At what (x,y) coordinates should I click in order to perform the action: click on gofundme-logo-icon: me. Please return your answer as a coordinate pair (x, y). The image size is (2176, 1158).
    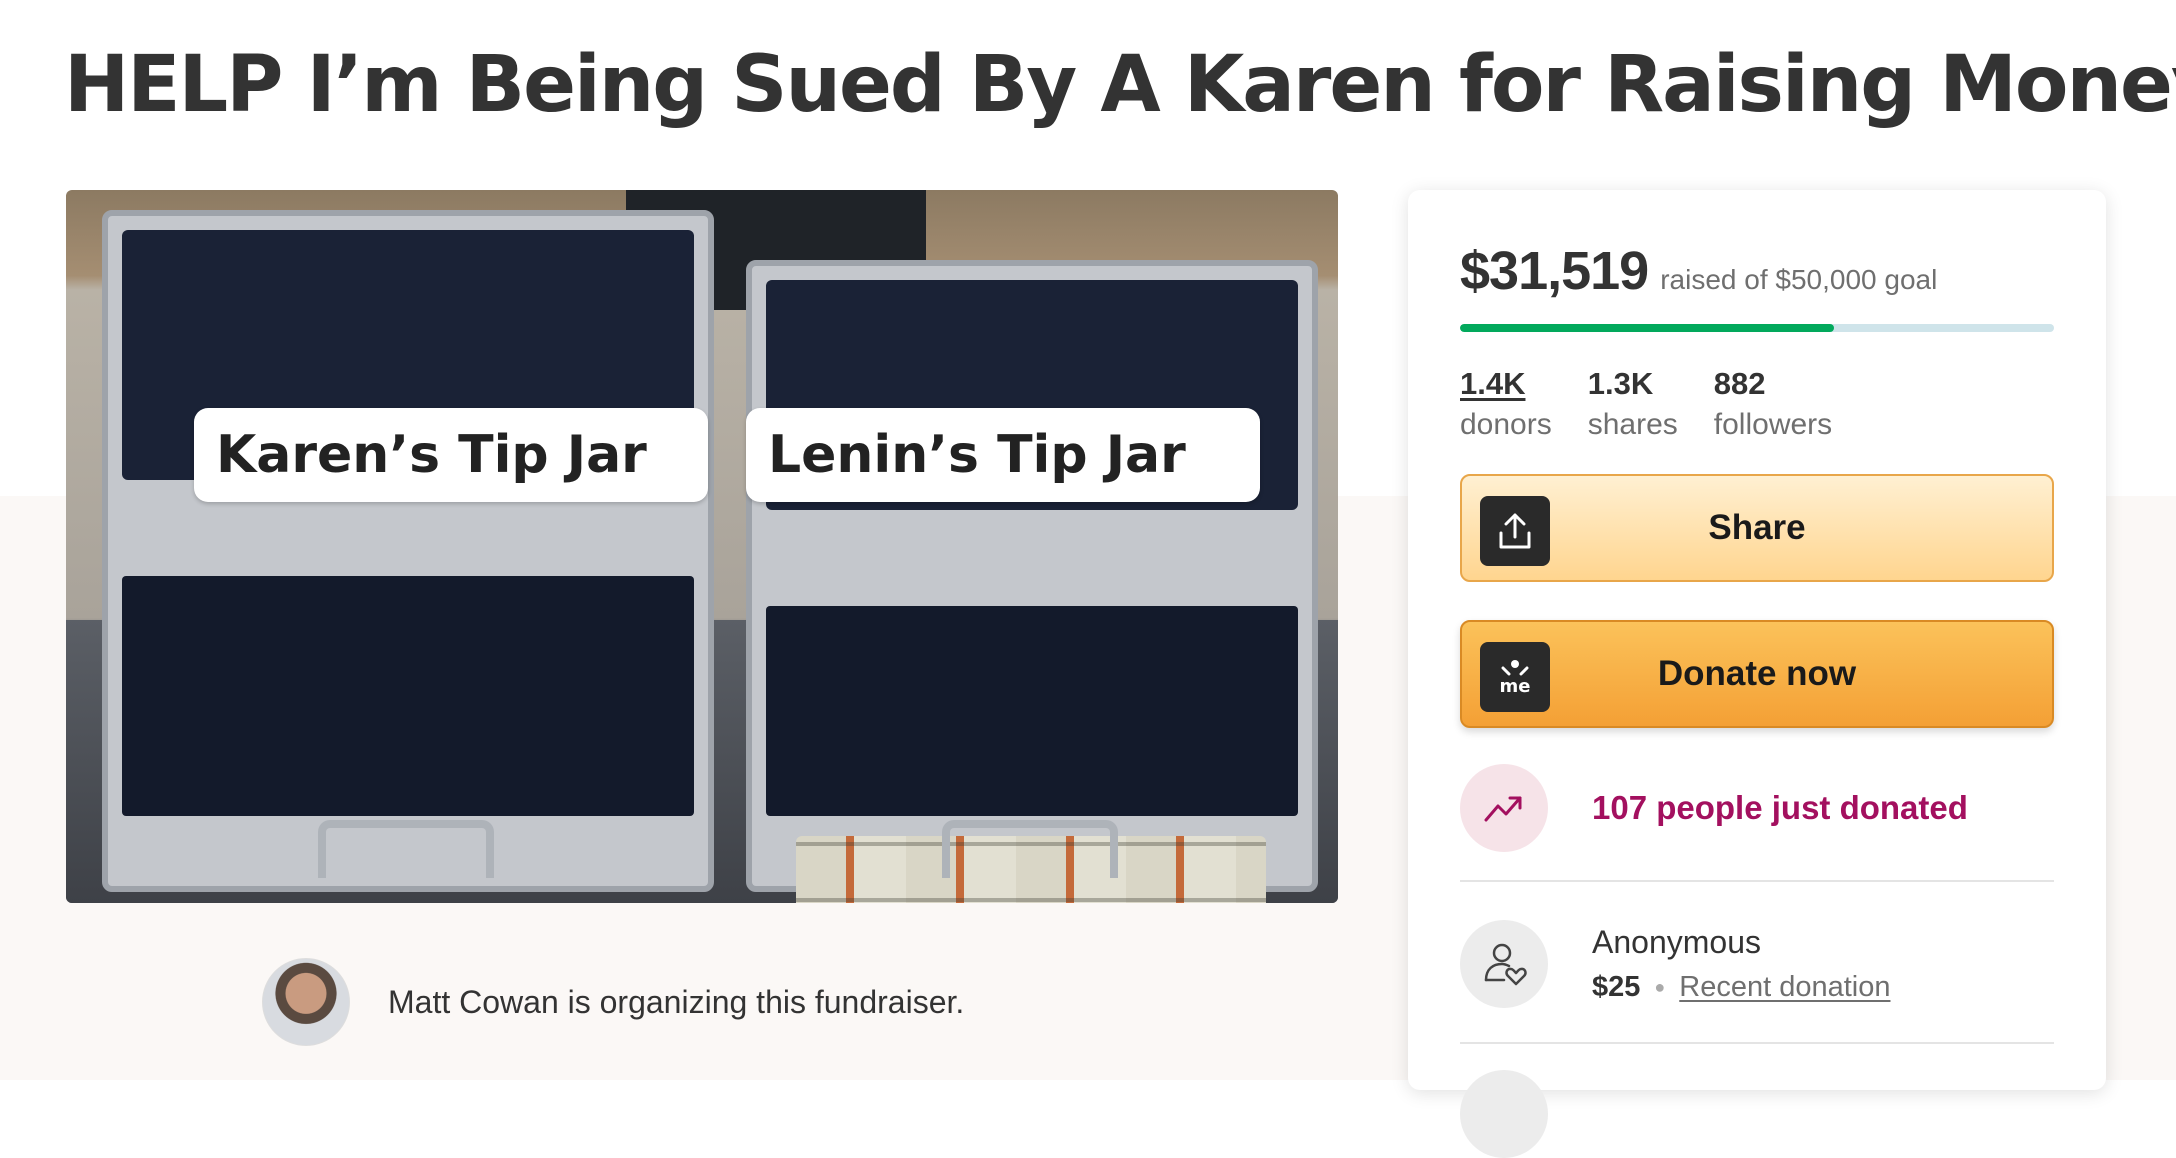
    Looking at the image, I should click on (1515, 677).